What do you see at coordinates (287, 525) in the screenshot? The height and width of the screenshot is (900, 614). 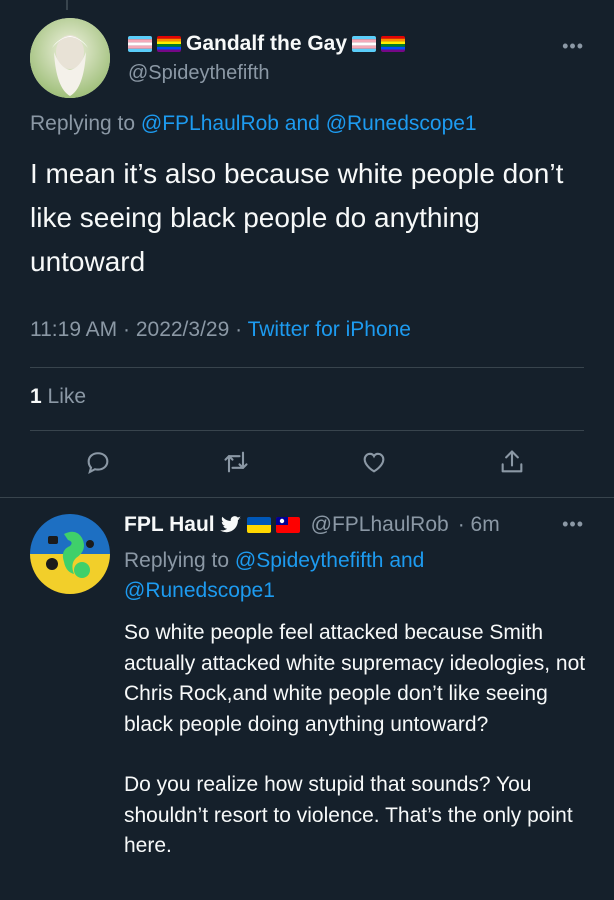 I see `taiwan-flag-icon` at bounding box center [287, 525].